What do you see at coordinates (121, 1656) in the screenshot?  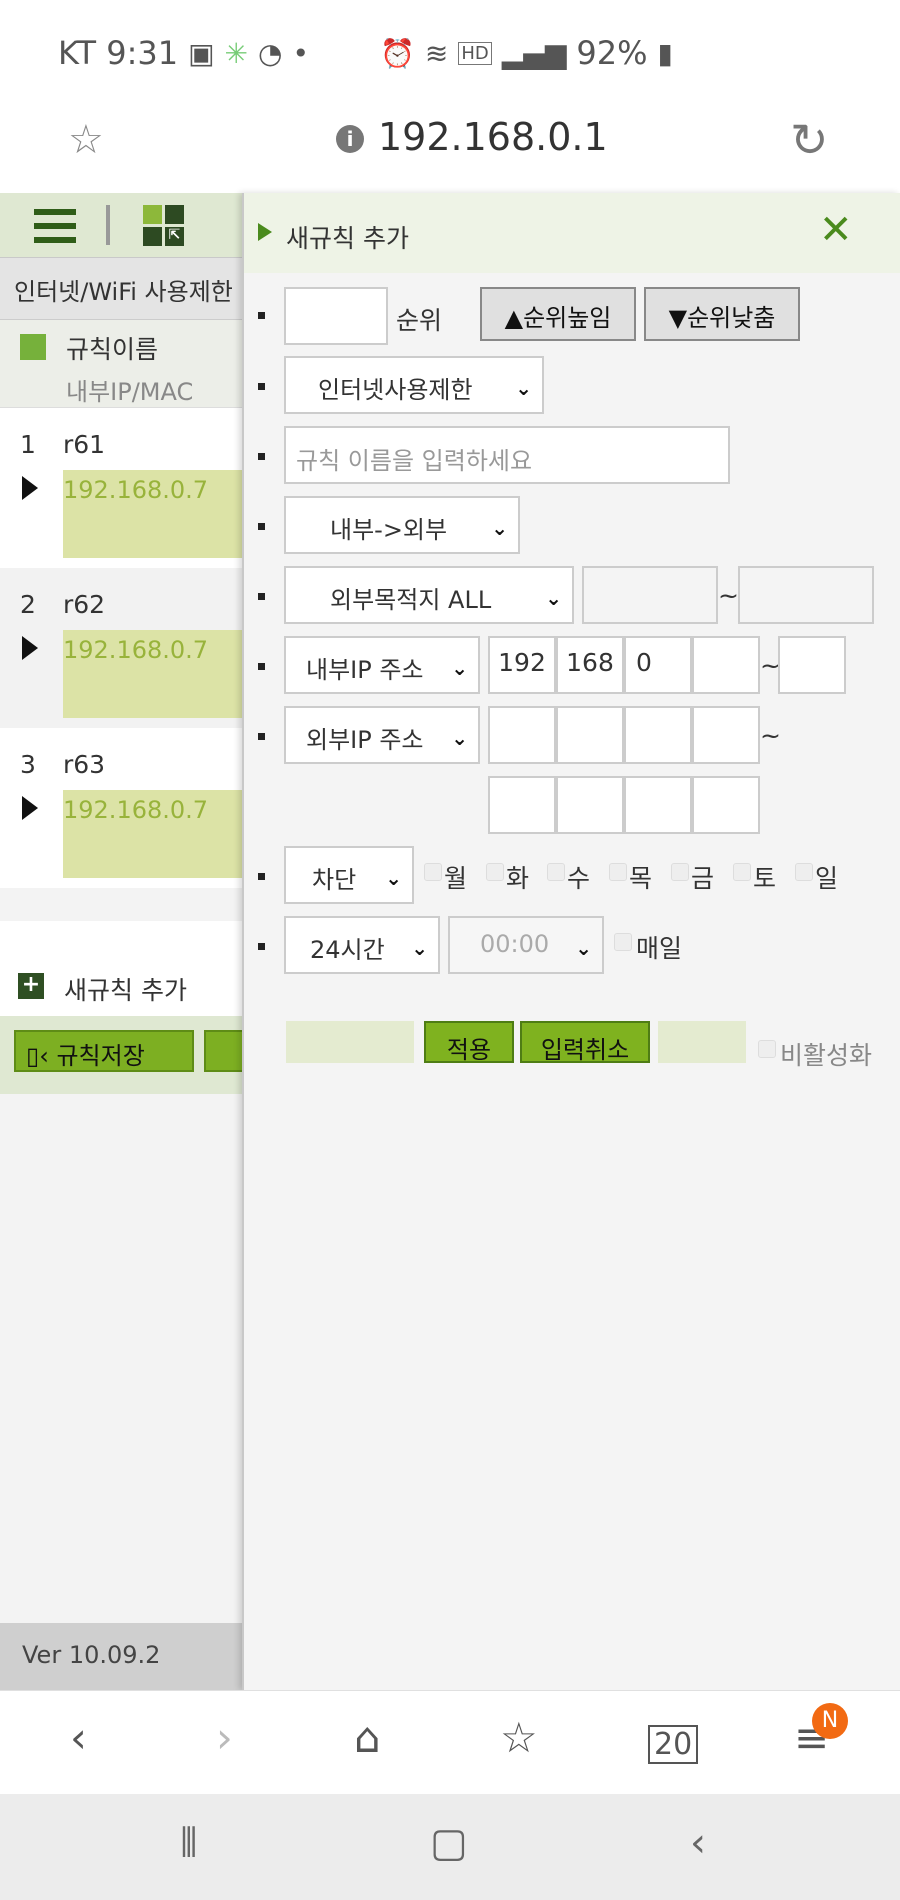 I see `version-label: Ver 10.09.2` at bounding box center [121, 1656].